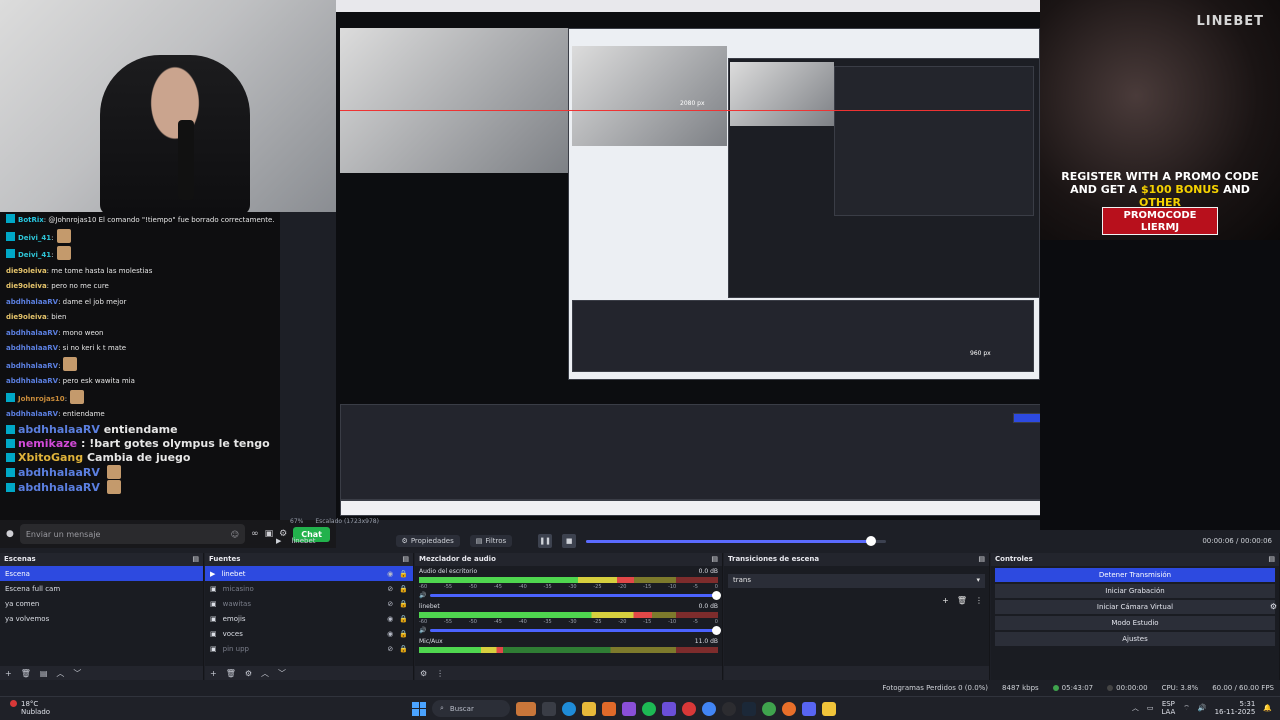 This screenshot has width=1280, height=720. What do you see at coordinates (1136, 607) in the screenshot?
I see `control-button: Iniciar Cámara Virtual ⚙` at bounding box center [1136, 607].